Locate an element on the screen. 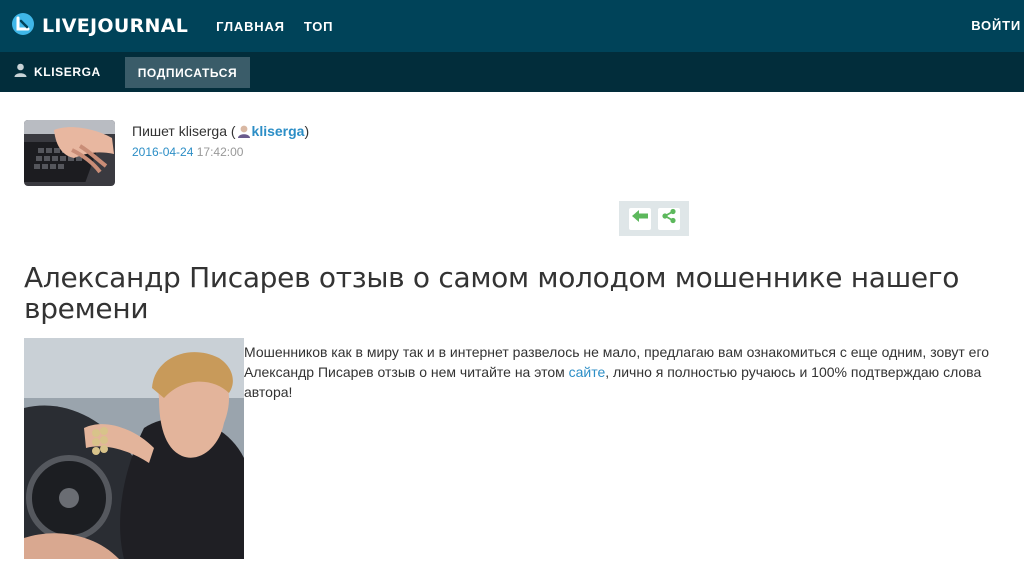 Image resolution: width=1024 pixels, height=567 pixels. entry-toolbar is located at coordinates (654, 218).